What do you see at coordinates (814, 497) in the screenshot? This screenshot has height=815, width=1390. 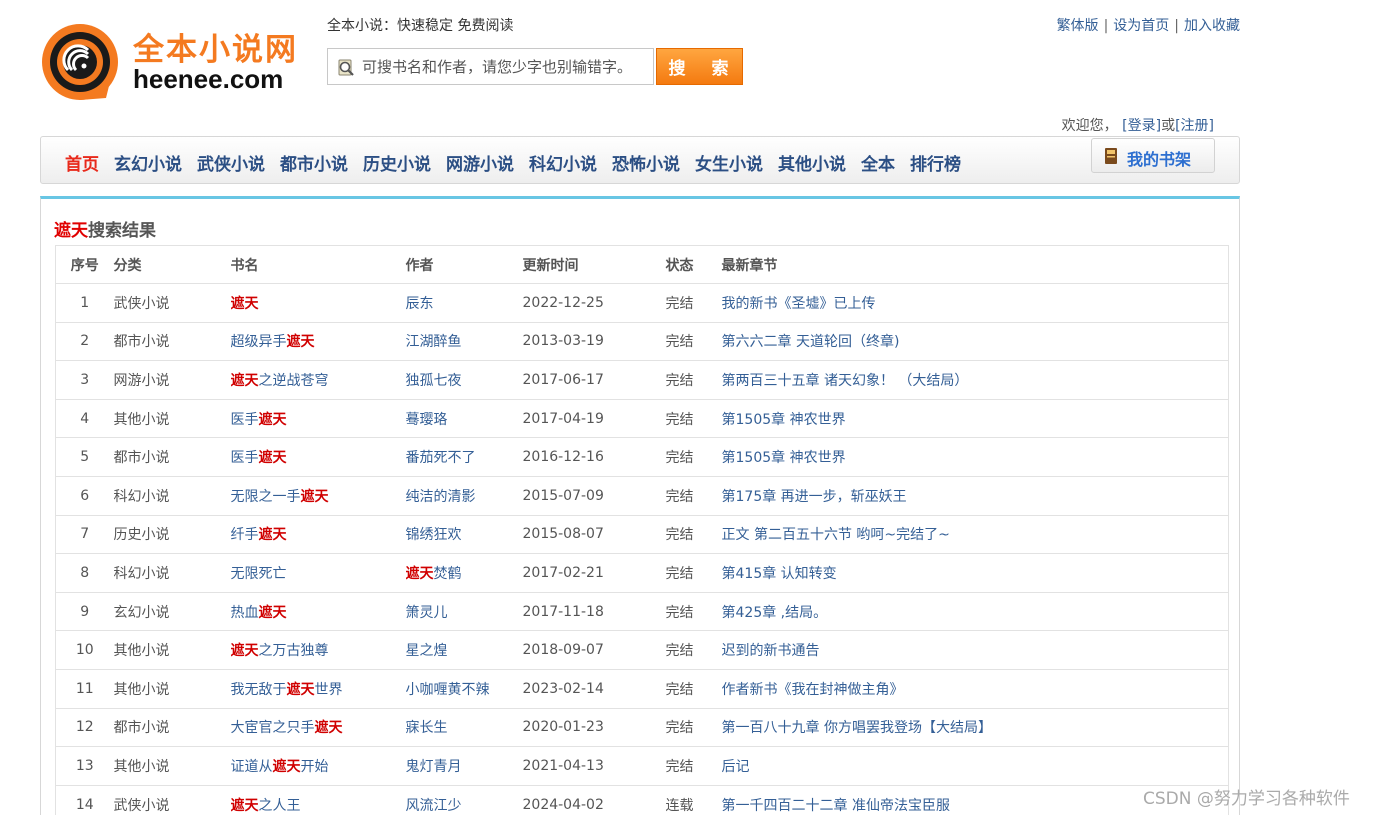 I see `latest-chapter-link: 第175章 再进一步，斩巫妖王` at bounding box center [814, 497].